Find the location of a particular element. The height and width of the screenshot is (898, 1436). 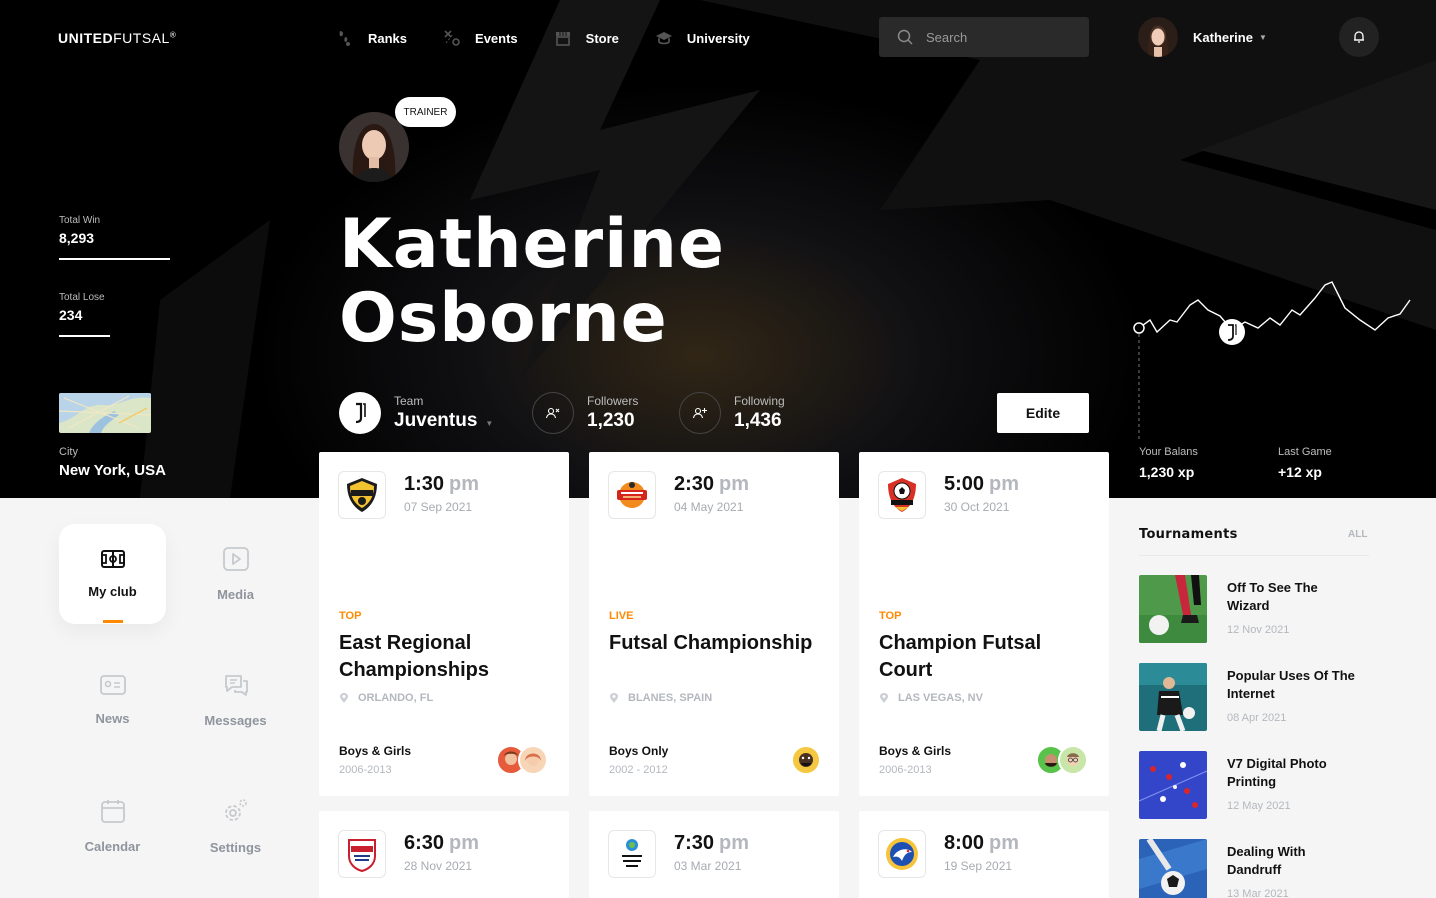

ranks-icon is located at coordinates (344, 38).